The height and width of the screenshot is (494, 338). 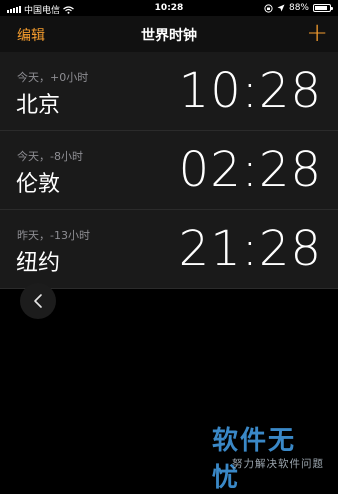 I want to click on battery-icon, so click(x=323, y=8).